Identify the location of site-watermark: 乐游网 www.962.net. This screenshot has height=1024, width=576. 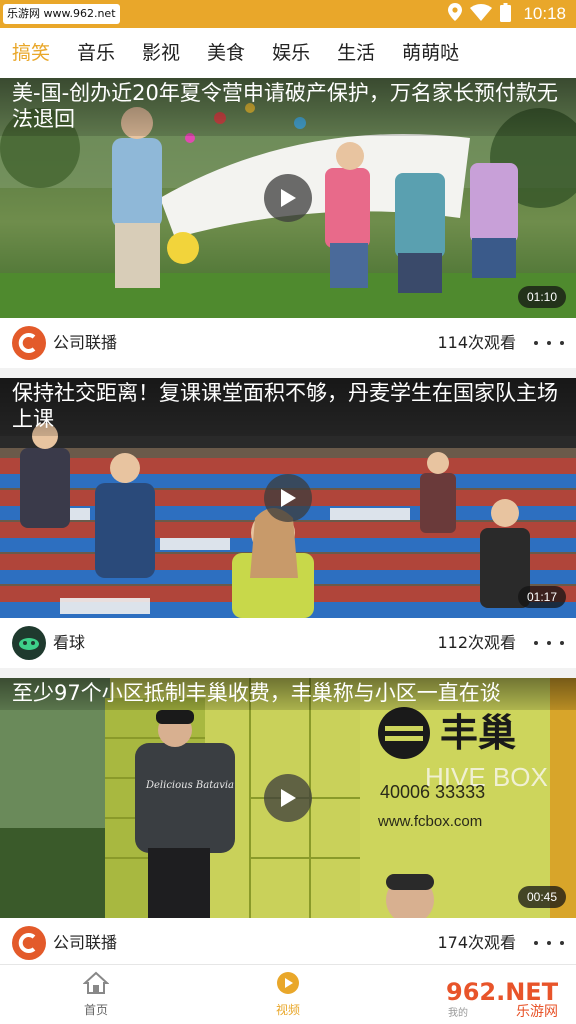
(61, 14).